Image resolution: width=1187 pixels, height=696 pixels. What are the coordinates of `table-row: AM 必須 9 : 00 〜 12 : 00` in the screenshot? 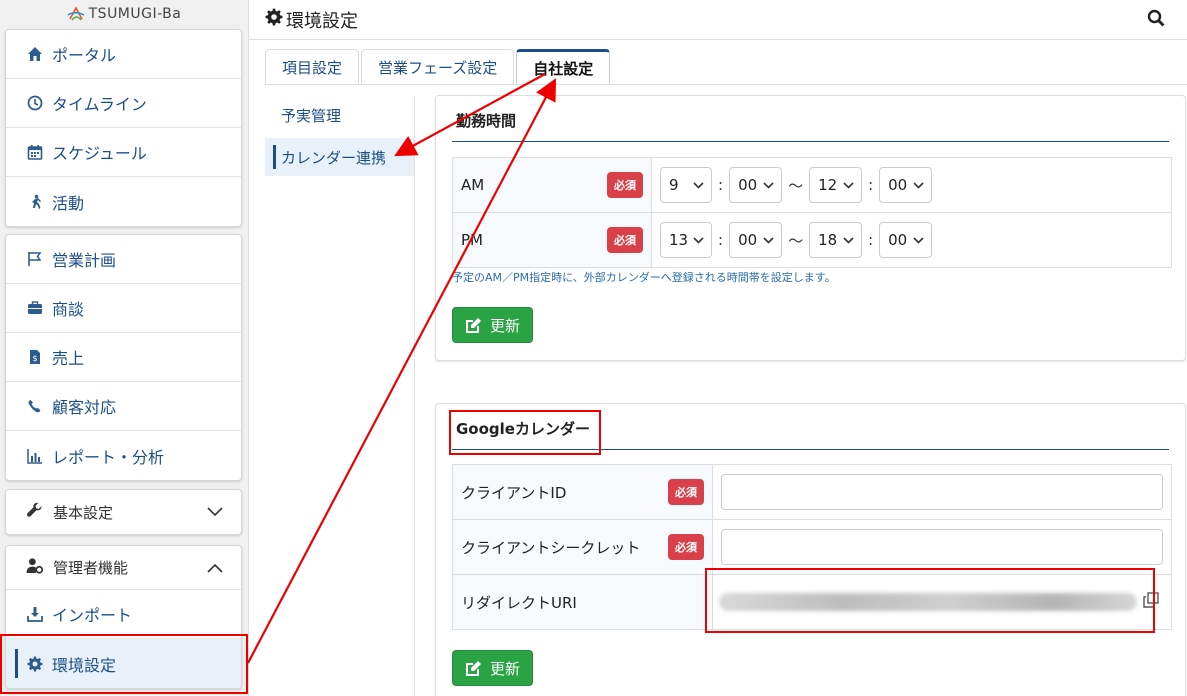 It's located at (812, 185).